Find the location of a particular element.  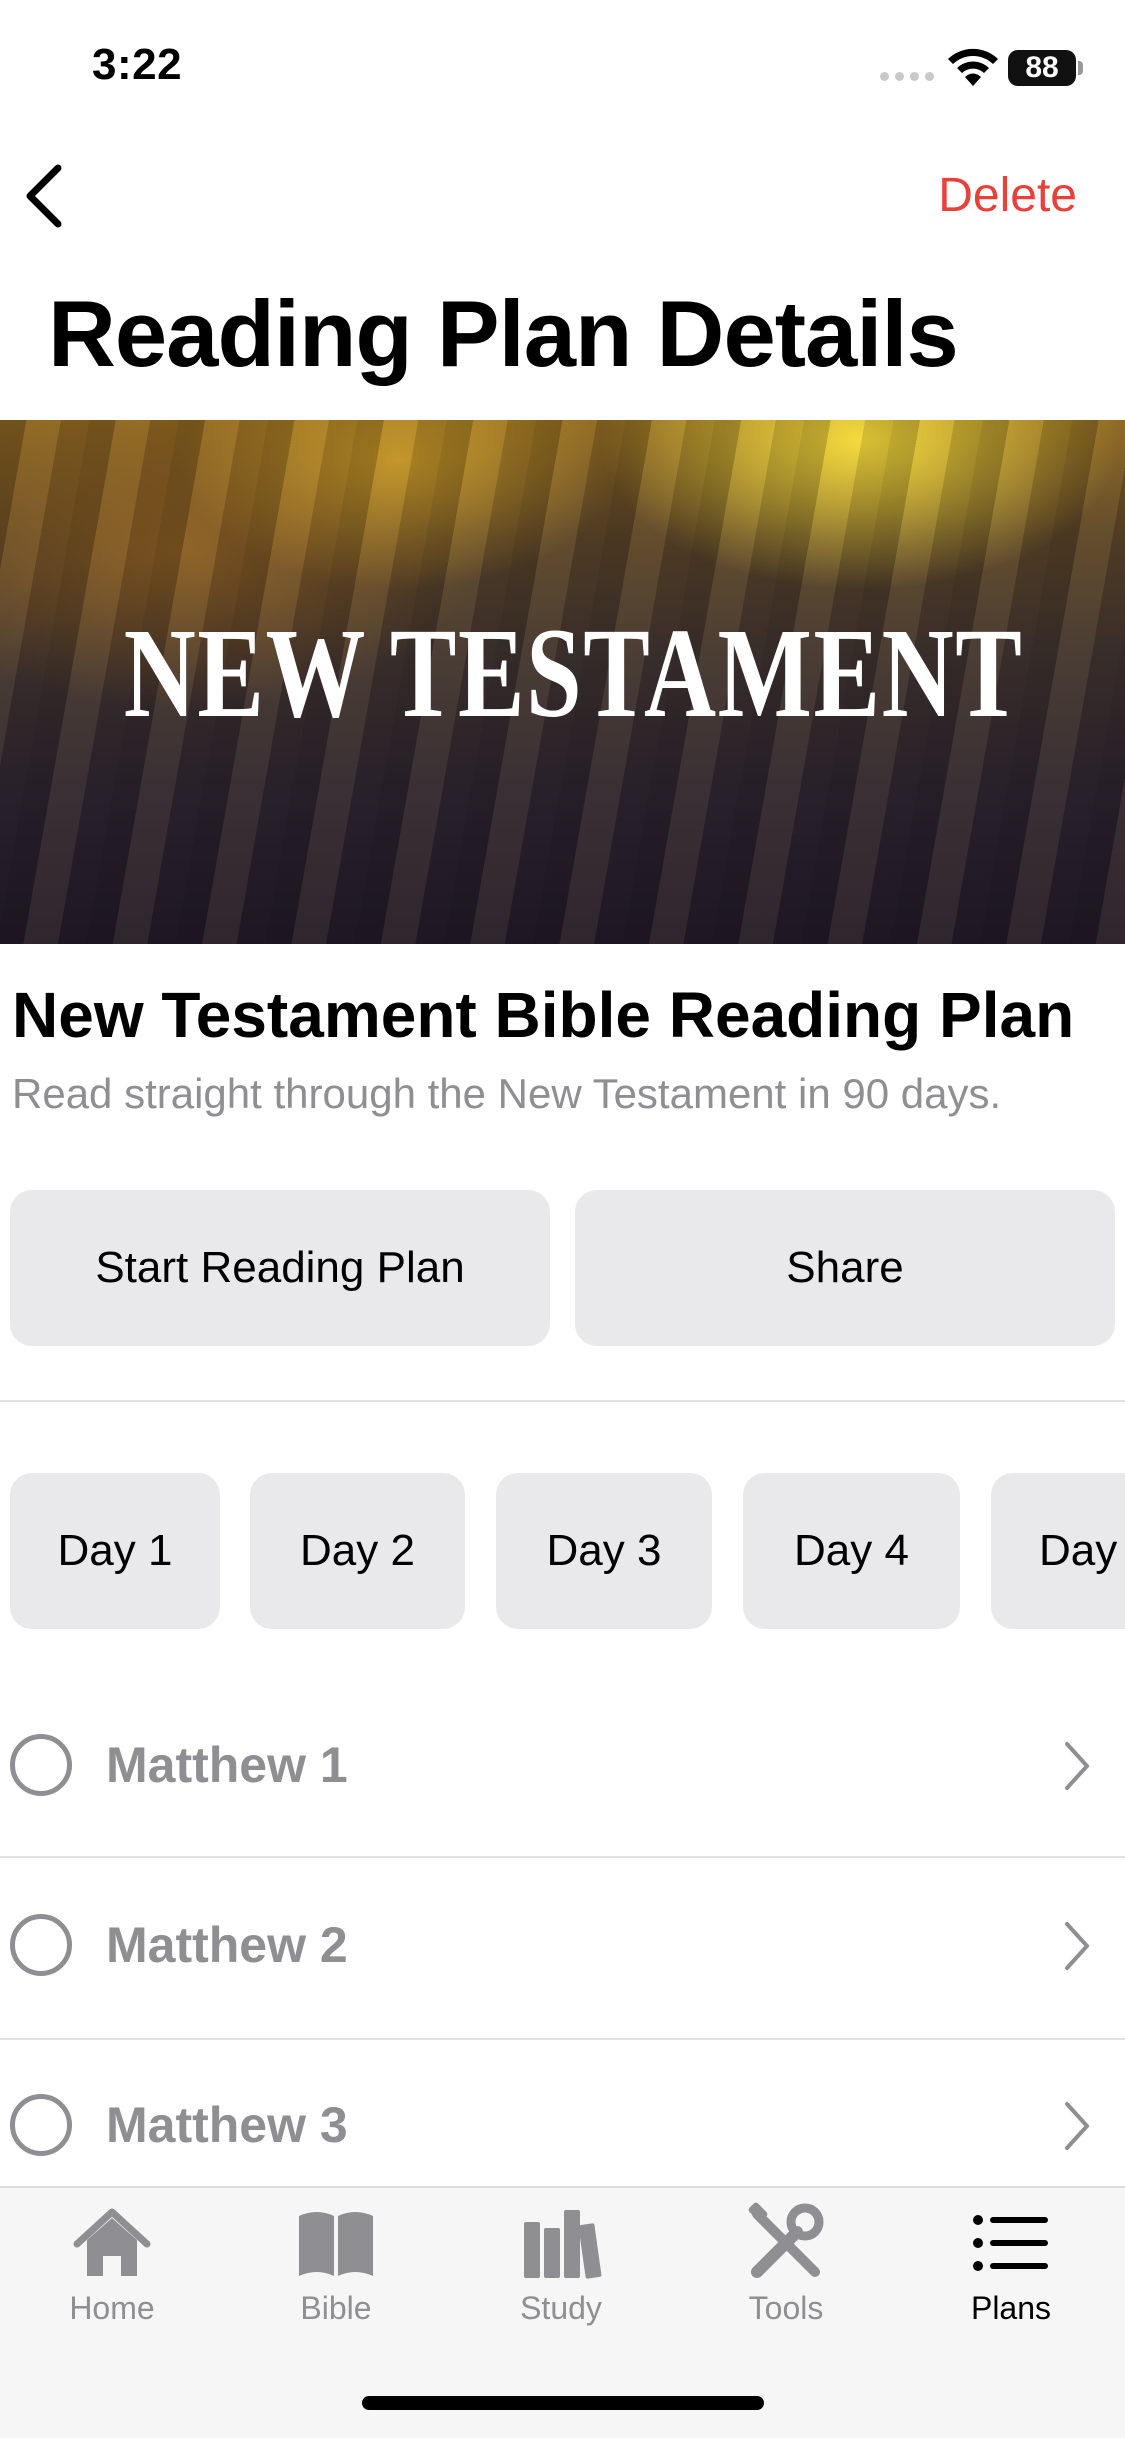

books-icon is located at coordinates (563, 2244).